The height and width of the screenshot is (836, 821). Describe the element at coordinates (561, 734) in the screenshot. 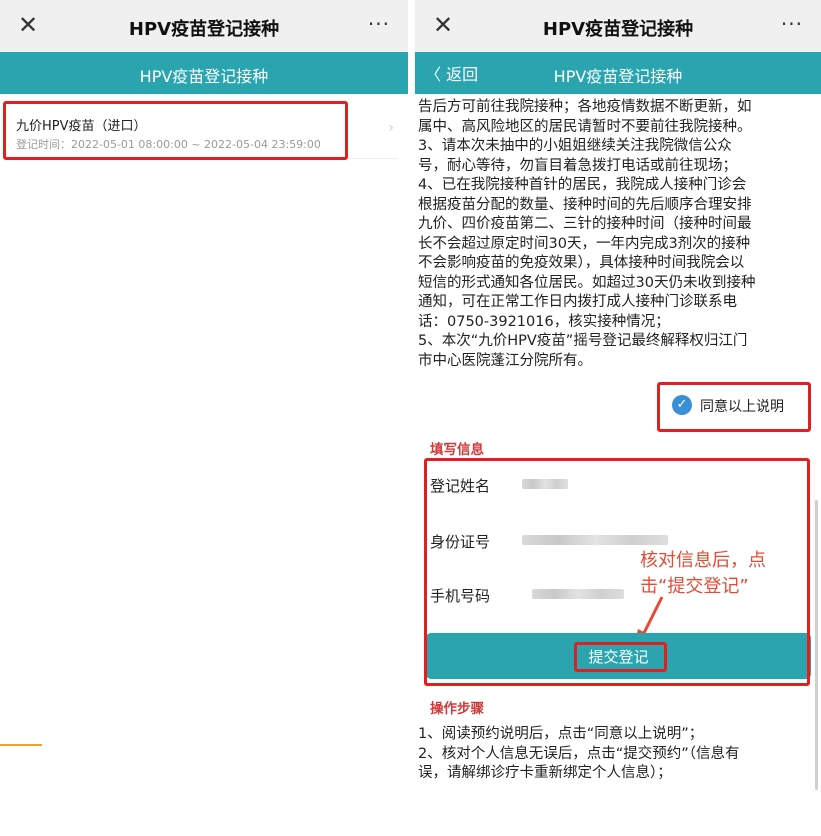

I see `step-line: 1、阅读预约说明后，点击“同意以上说明”；` at that location.